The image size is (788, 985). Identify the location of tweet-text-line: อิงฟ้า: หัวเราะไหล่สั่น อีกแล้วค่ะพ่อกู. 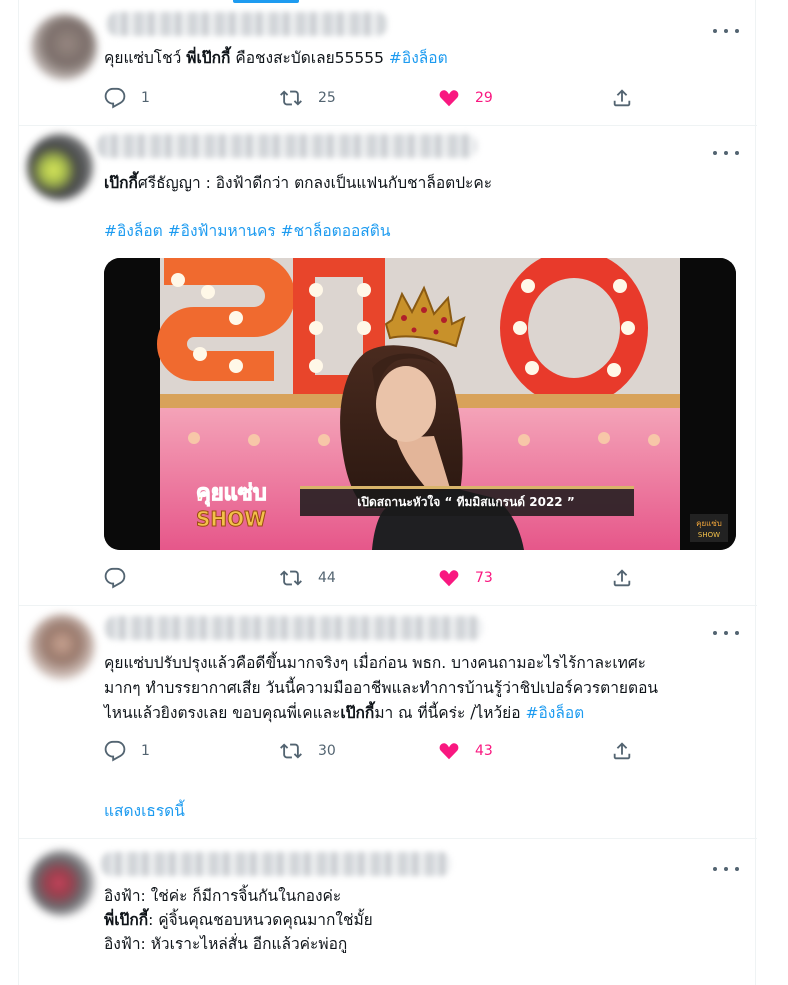
(225, 944).